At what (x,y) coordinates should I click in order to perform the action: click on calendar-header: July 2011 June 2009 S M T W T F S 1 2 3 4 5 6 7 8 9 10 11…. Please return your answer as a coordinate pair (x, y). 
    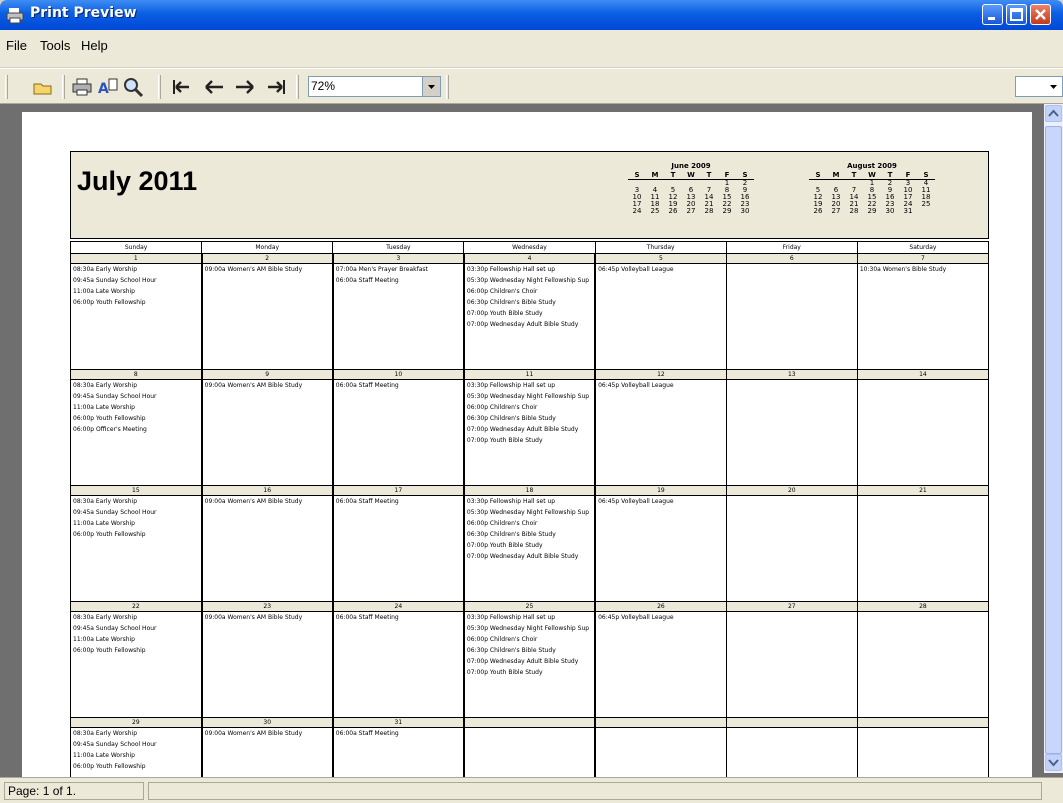
    Looking at the image, I should click on (529, 195).